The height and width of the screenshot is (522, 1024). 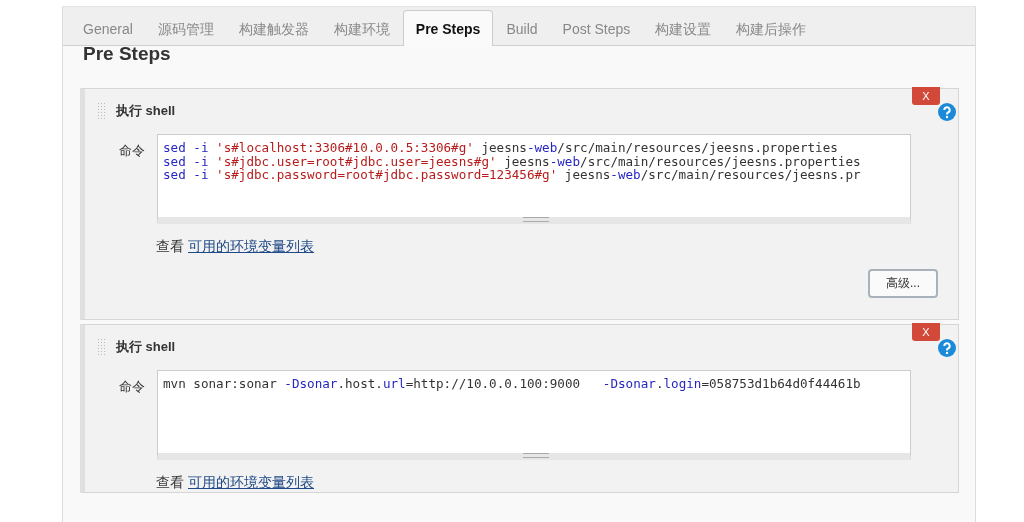 What do you see at coordinates (273, 26) in the screenshot?
I see `tab: 构建触发器` at bounding box center [273, 26].